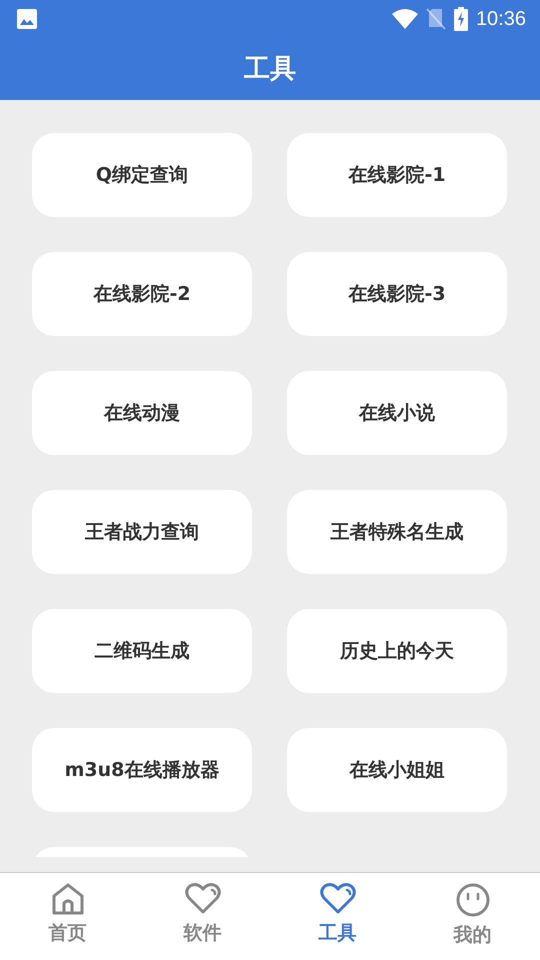 This screenshot has width=540, height=960. What do you see at coordinates (397, 770) in the screenshot?
I see `tool-button: 在线小姐姐` at bounding box center [397, 770].